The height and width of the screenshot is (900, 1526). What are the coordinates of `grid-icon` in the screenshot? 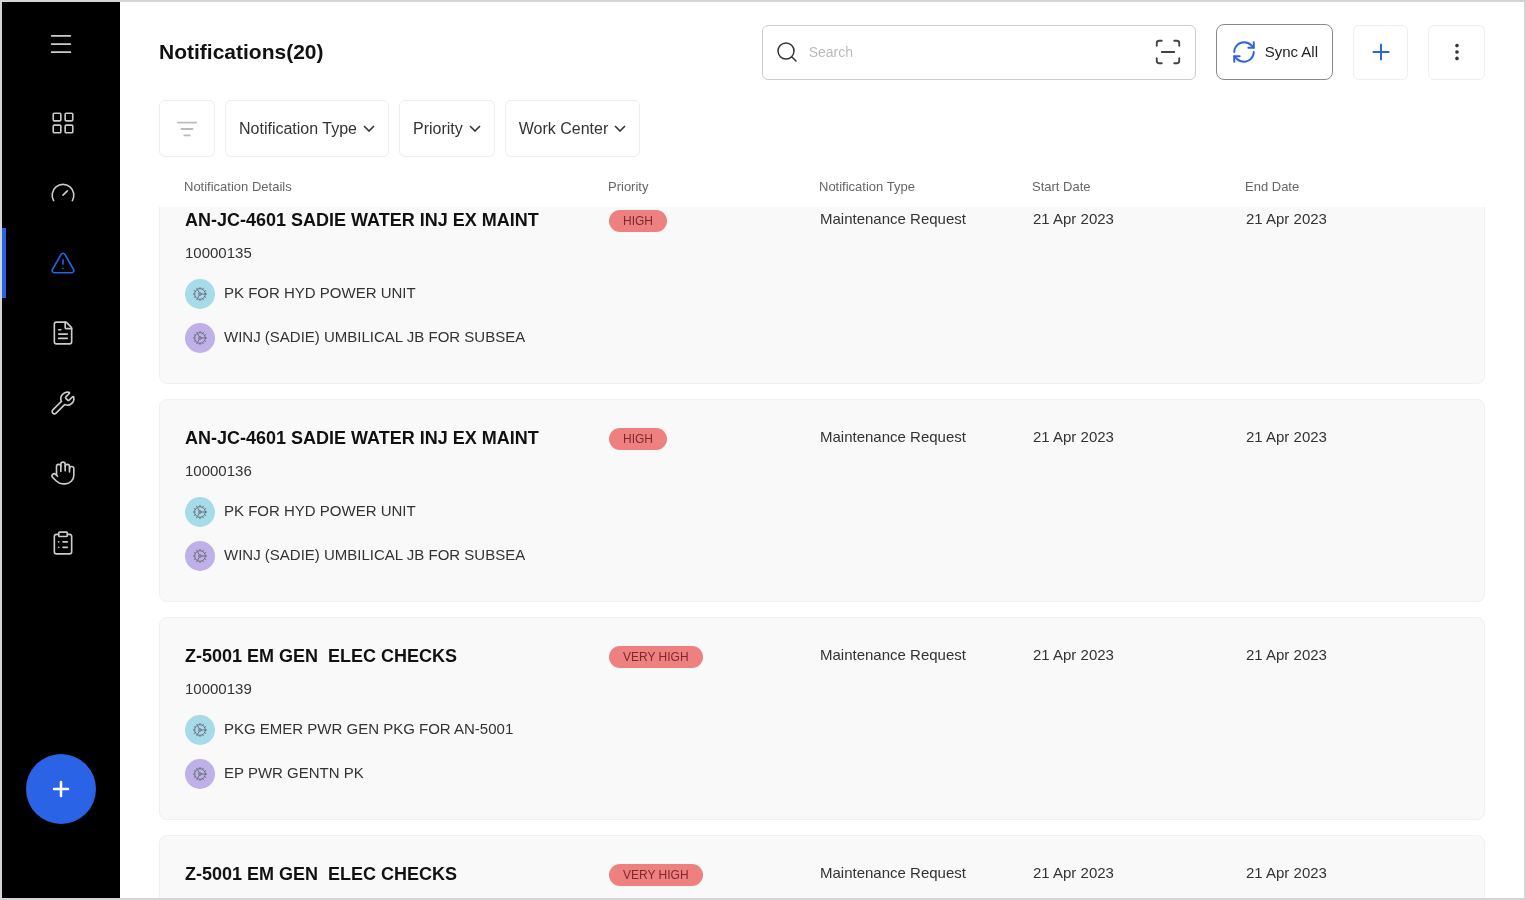 It's located at (63, 123).